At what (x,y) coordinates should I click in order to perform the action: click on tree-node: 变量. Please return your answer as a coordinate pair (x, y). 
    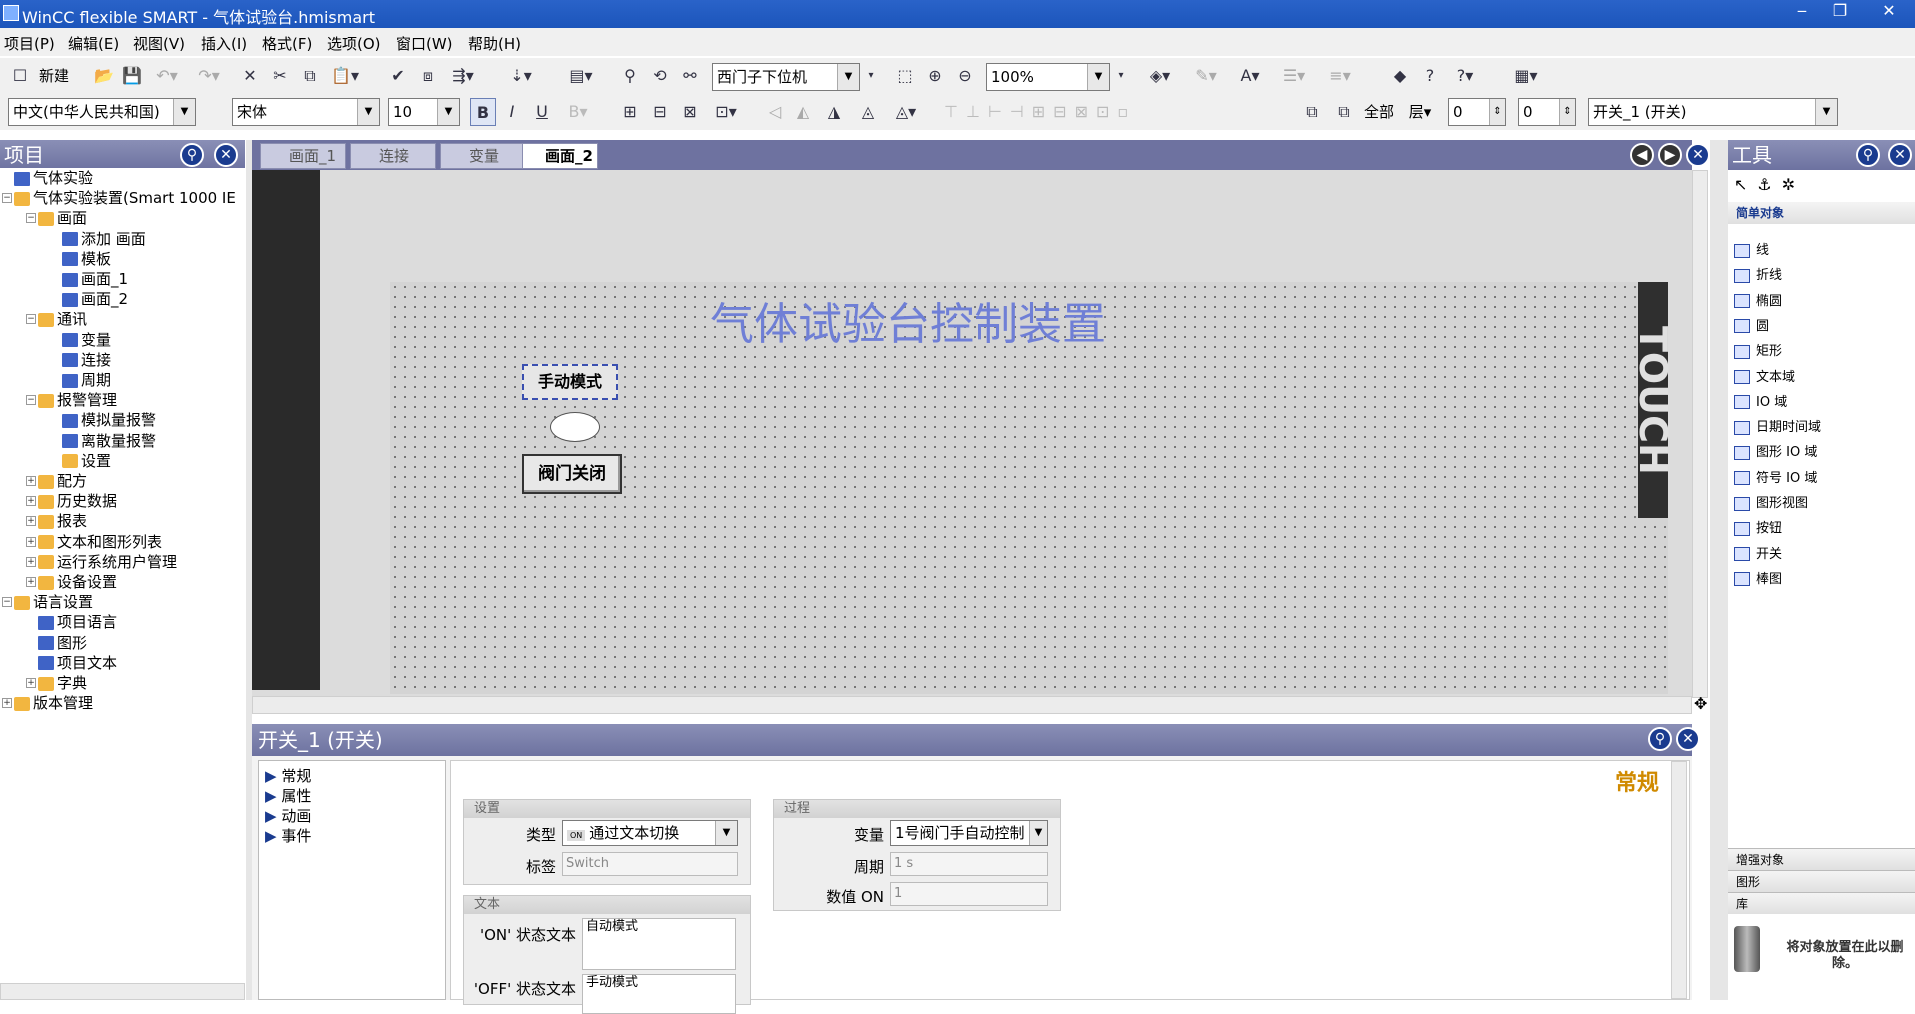
    Looking at the image, I should click on (86, 340).